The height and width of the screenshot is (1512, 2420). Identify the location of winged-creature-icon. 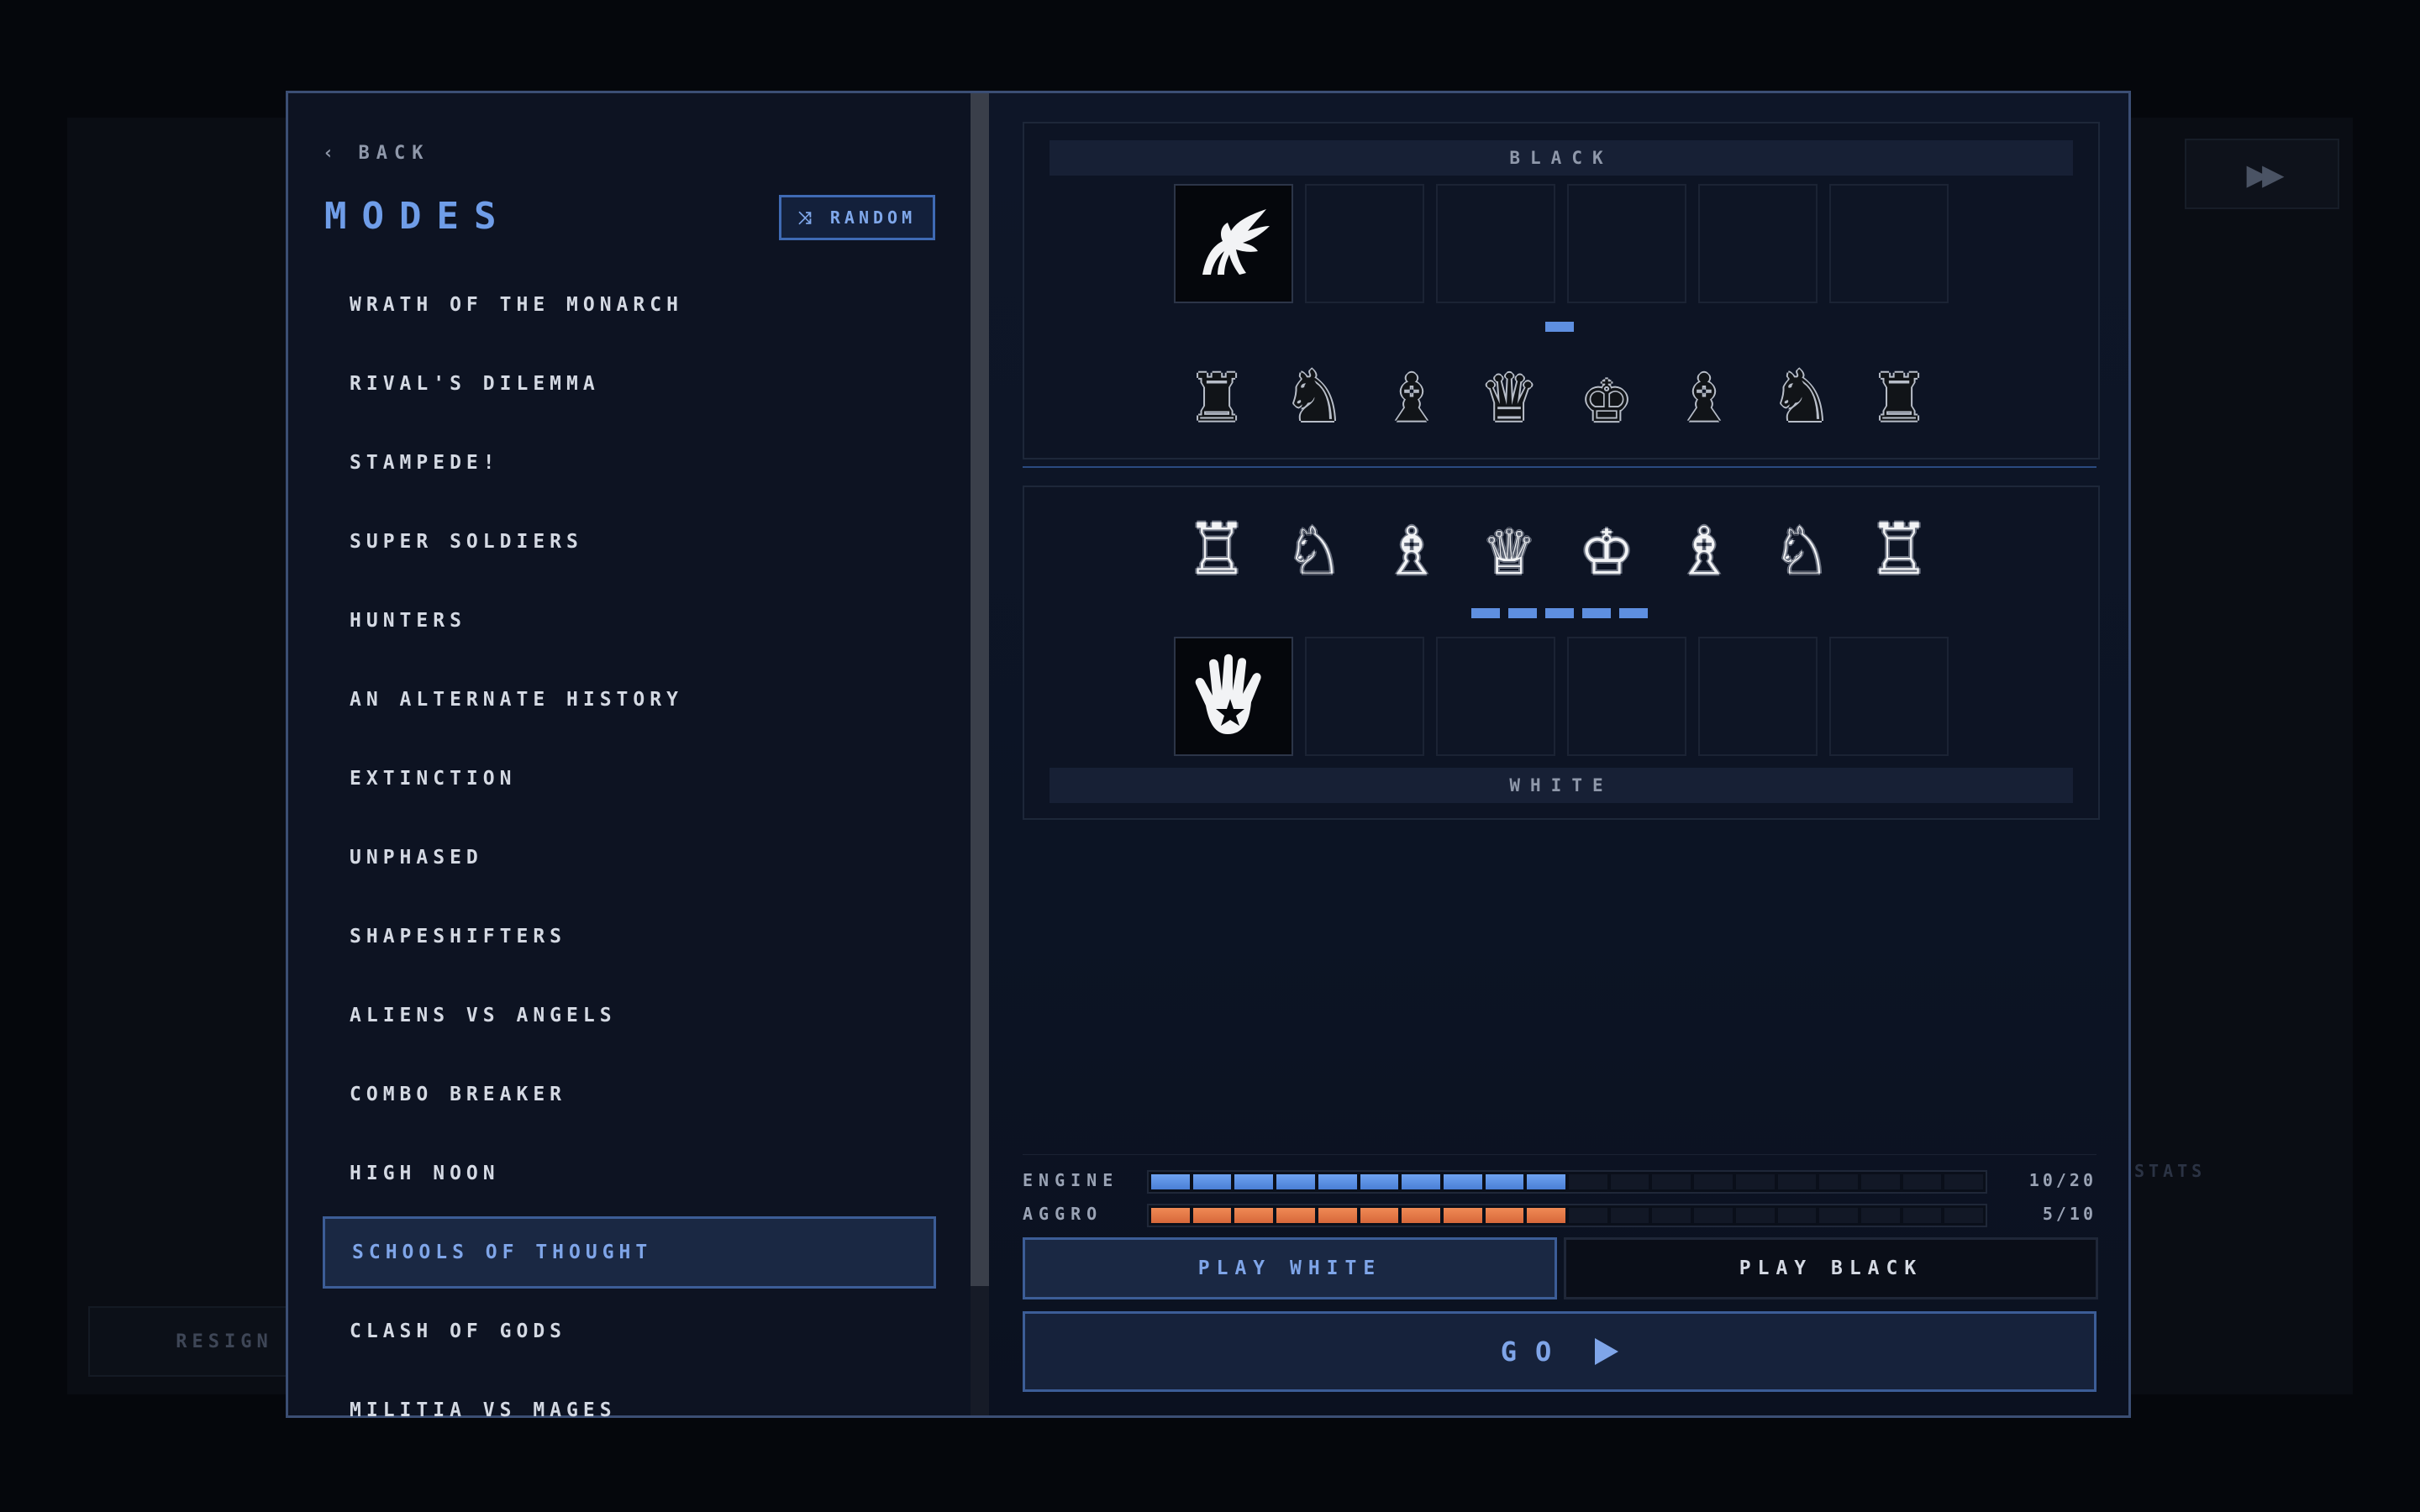
(1236, 242).